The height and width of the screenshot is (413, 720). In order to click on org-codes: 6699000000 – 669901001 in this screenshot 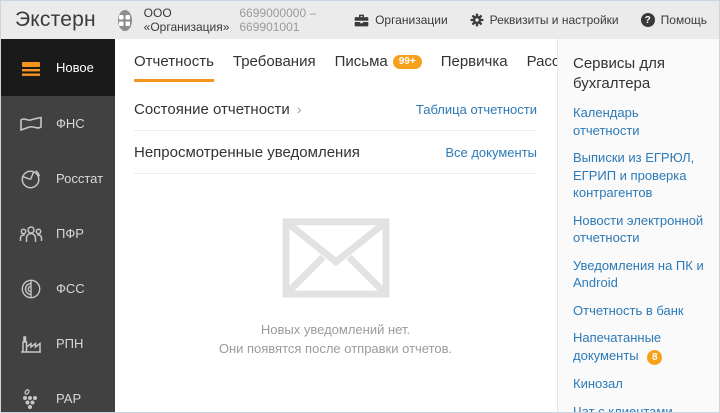, I will do `click(278, 20)`.